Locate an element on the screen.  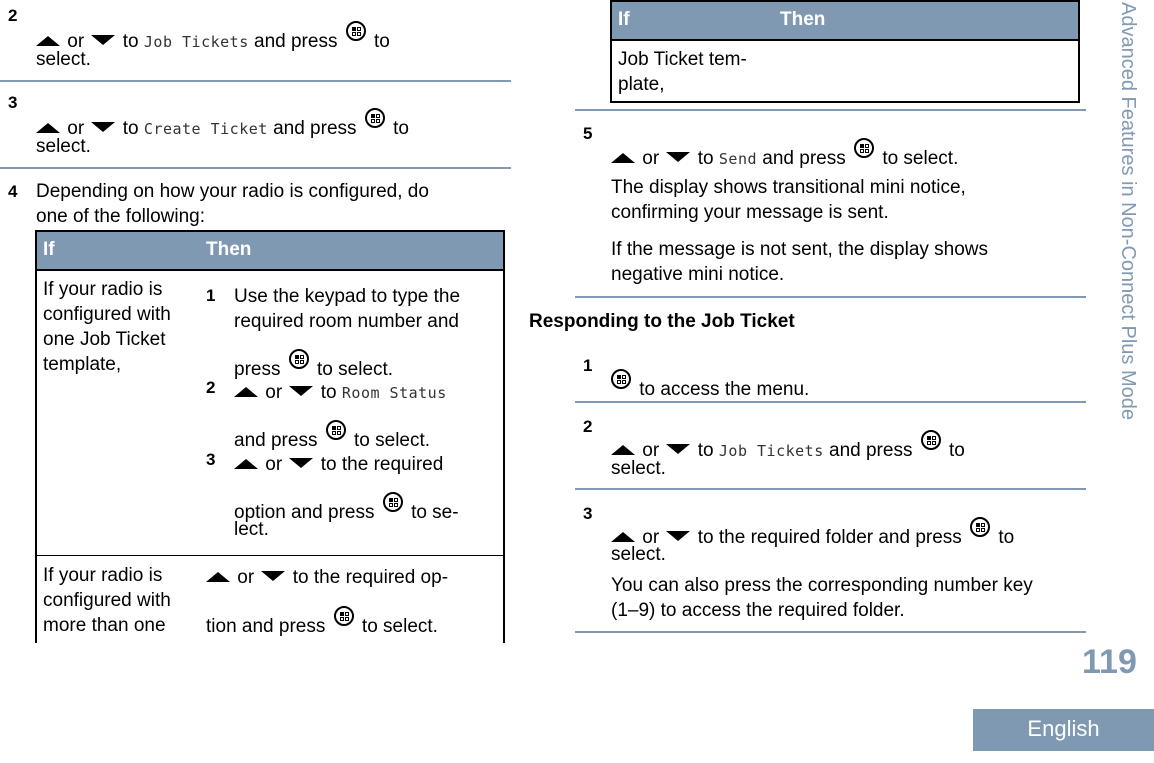
page-clip is located at coordinates (280, 703).